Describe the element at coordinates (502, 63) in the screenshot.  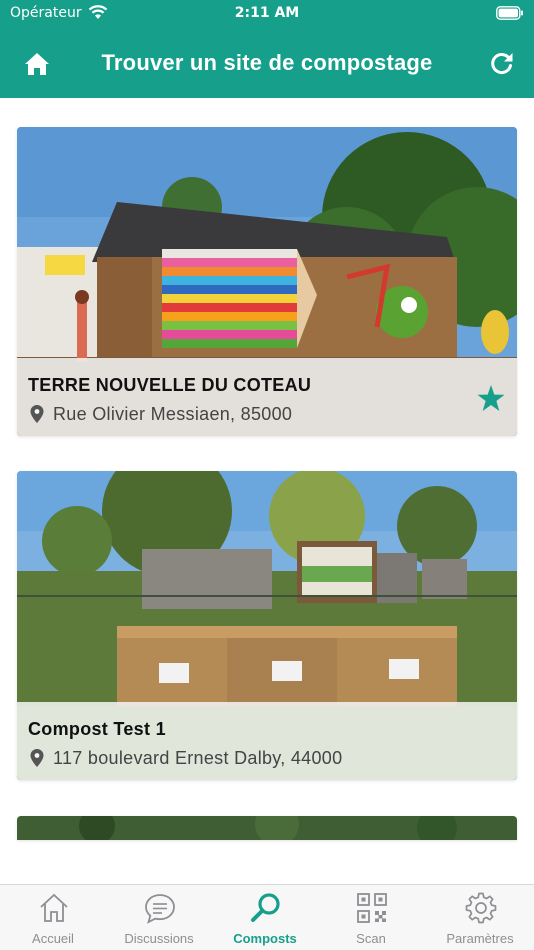
I see `refresh-icon` at that location.